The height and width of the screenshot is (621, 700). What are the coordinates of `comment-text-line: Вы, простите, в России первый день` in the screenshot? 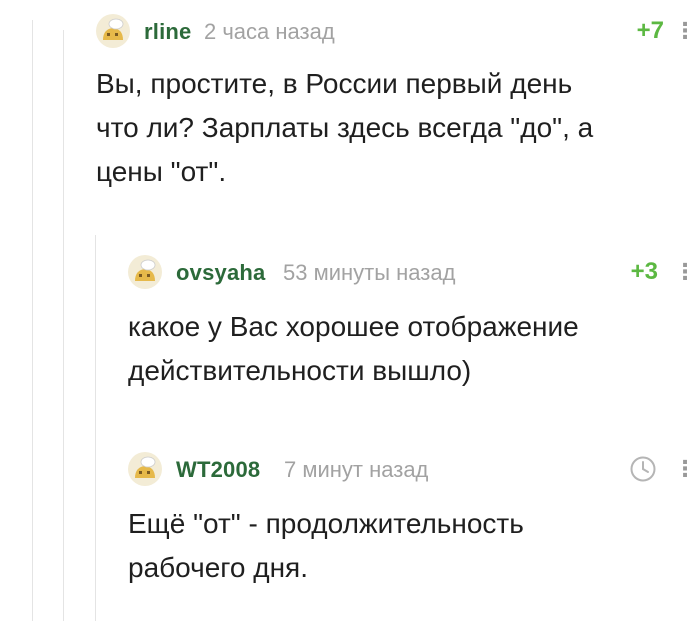 It's located at (334, 83).